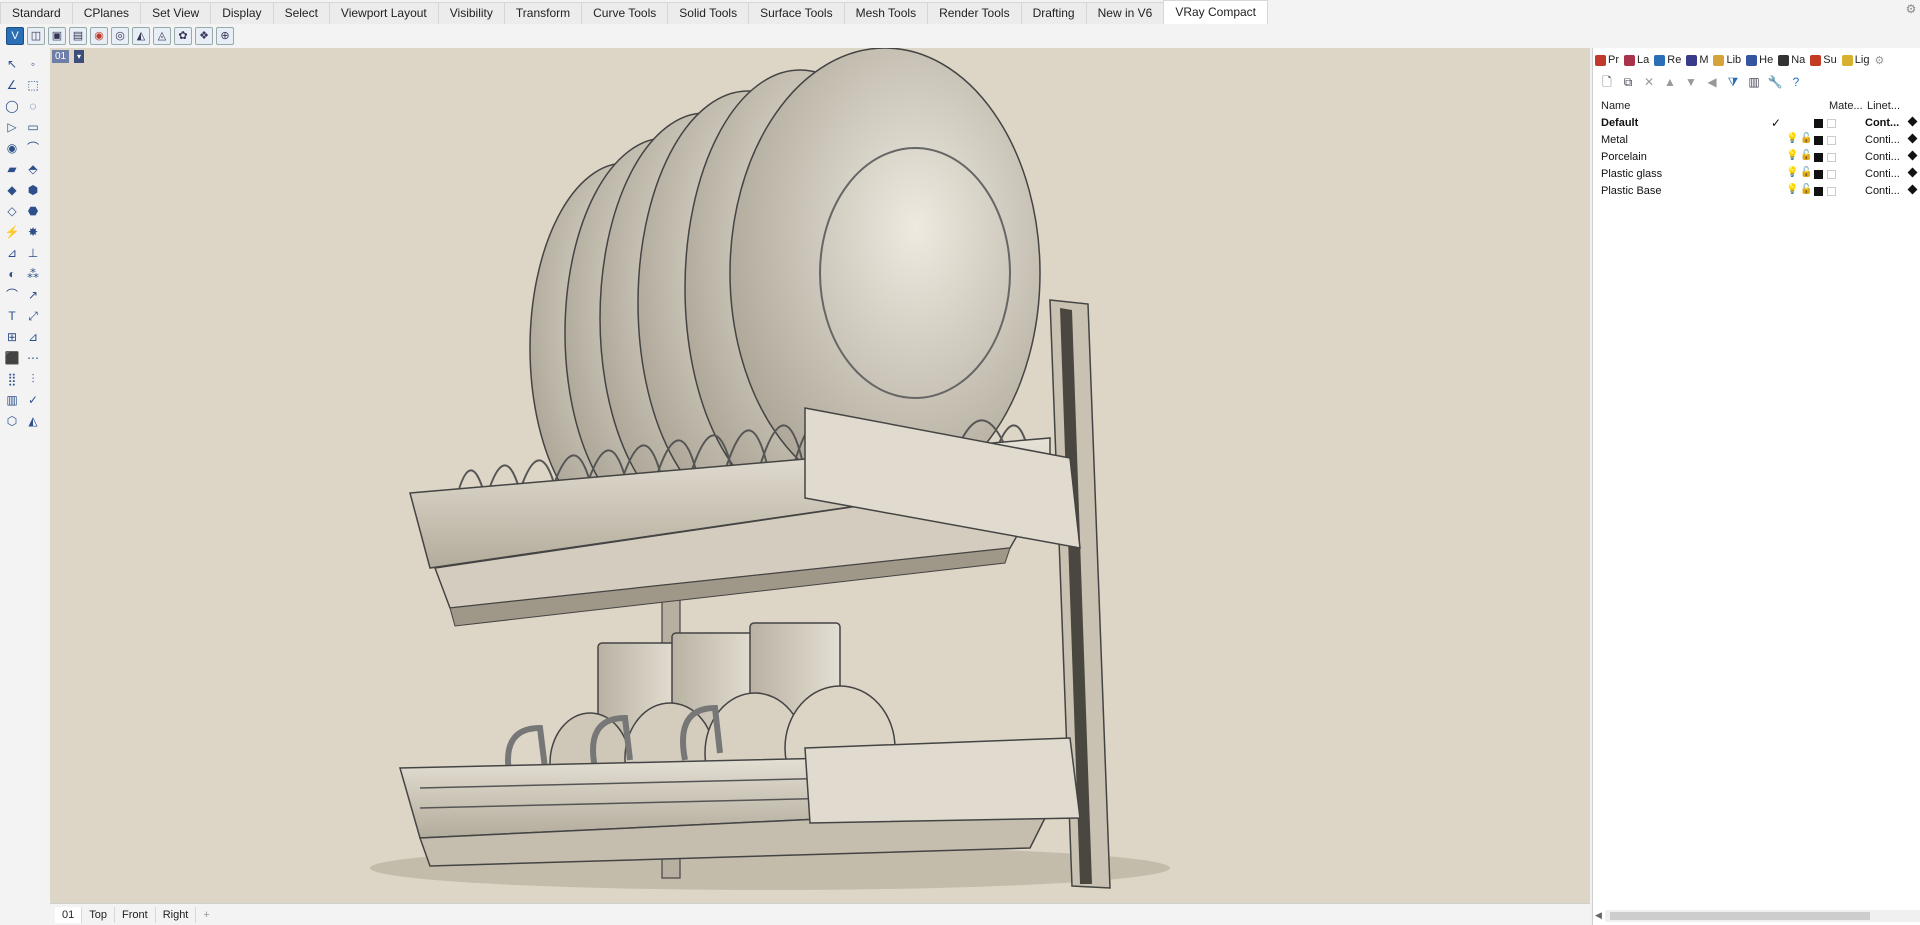 The image size is (1920, 925). What do you see at coordinates (1740, 916) in the screenshot?
I see `scrollbar-thumb` at bounding box center [1740, 916].